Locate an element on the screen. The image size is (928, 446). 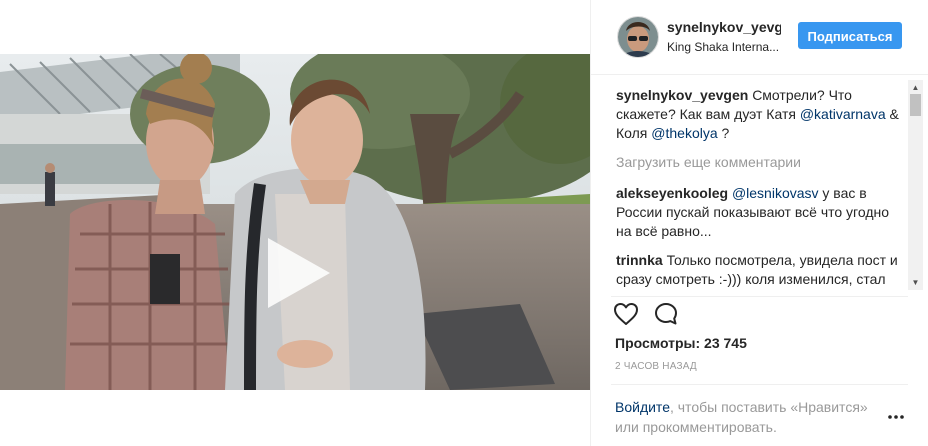
comment-mention: @kativarnava is located at coordinates (843, 114).